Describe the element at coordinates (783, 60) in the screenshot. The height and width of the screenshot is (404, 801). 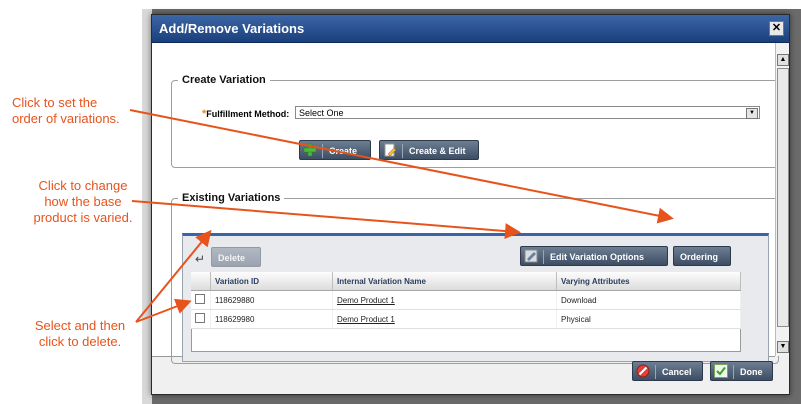
I see `scroll-up-icon: ▲` at that location.